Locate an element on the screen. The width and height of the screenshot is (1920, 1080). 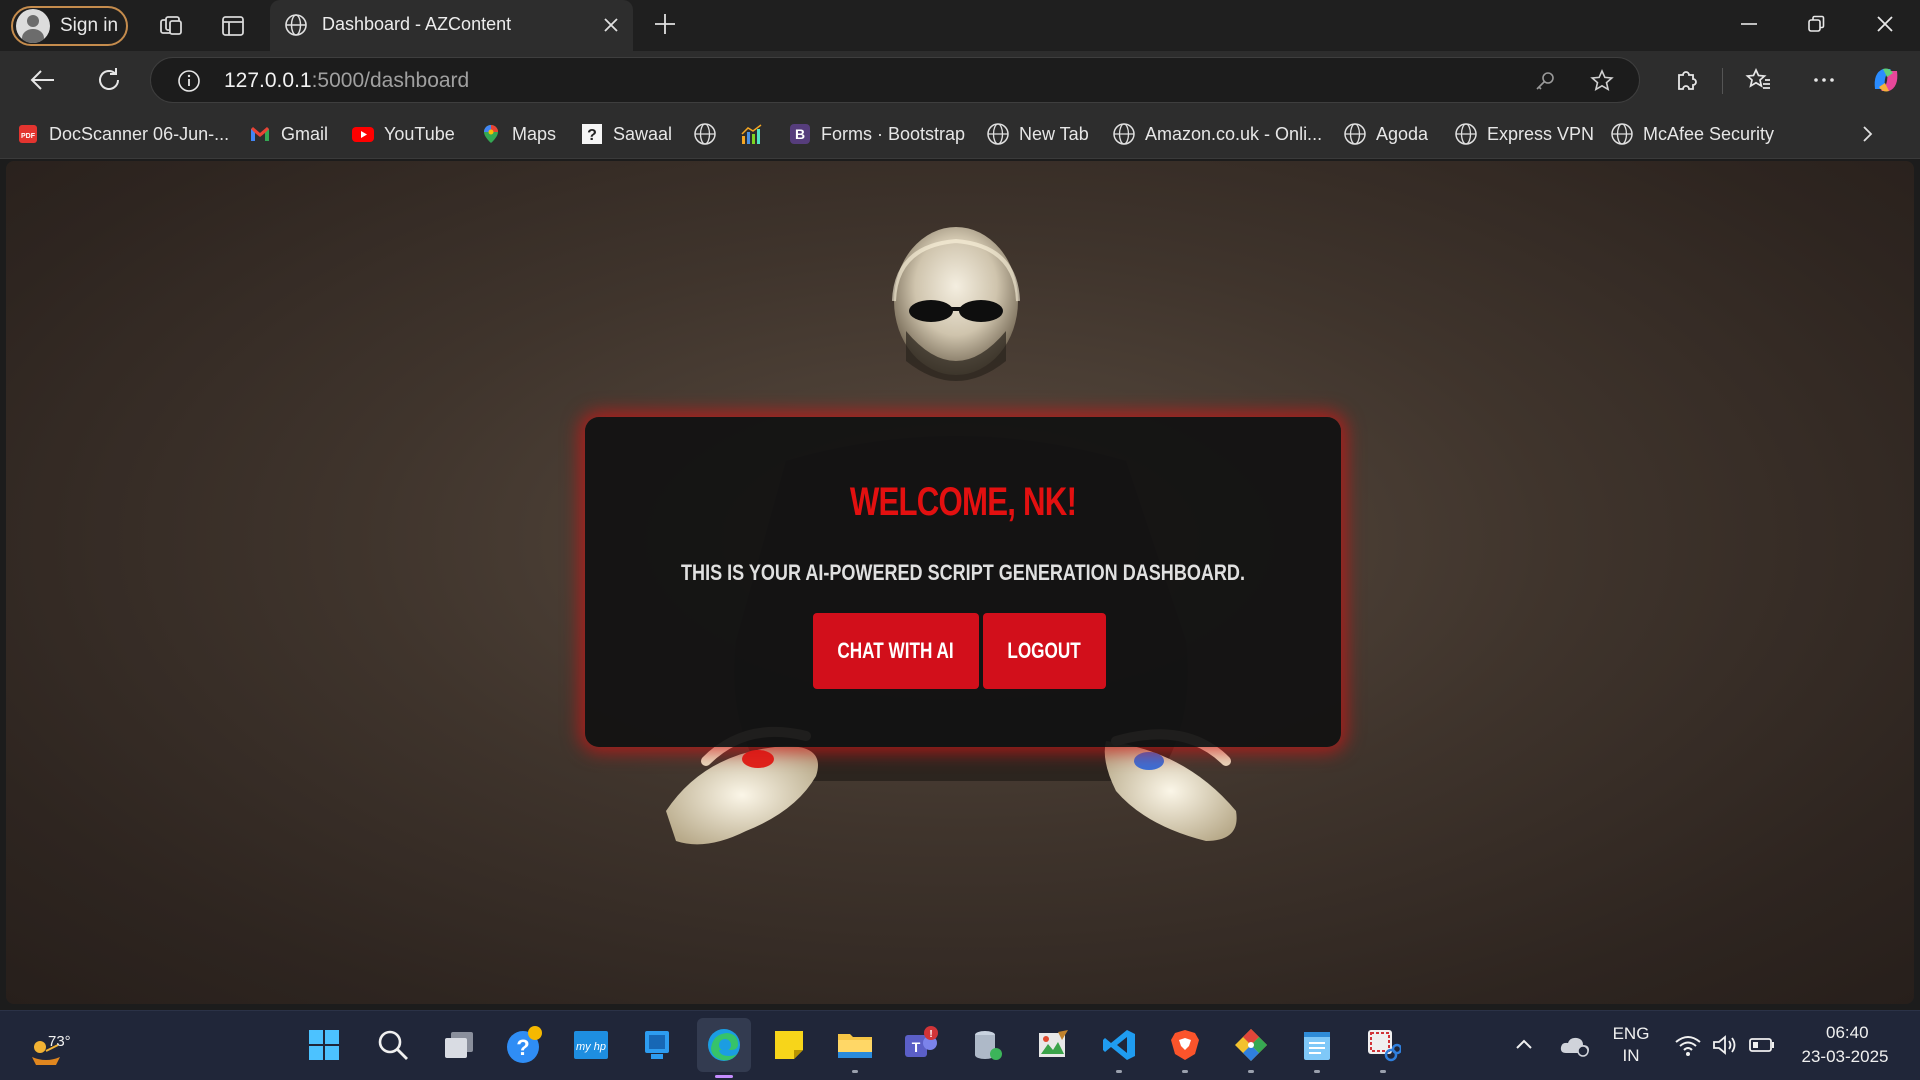
restore-icon is located at coordinates (1816, 24).